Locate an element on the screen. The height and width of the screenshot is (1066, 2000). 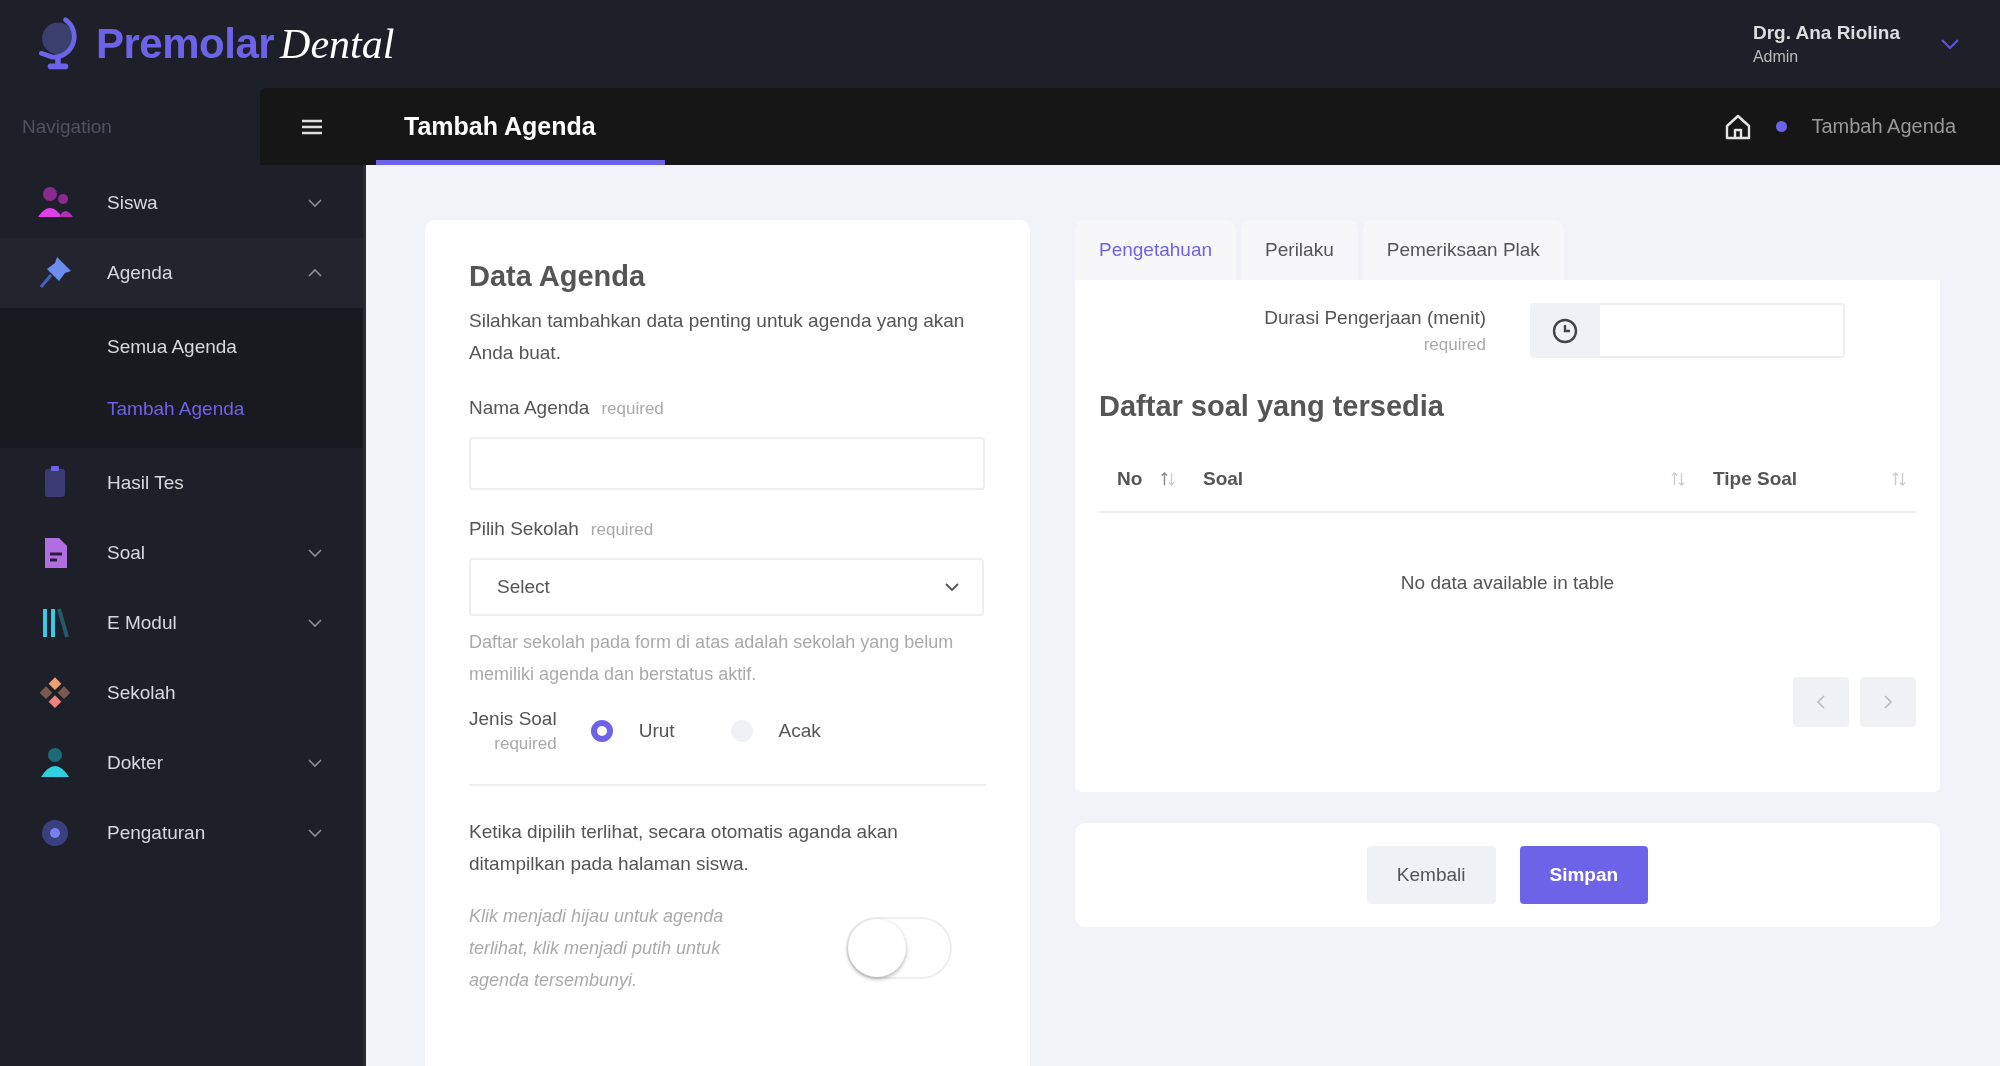
brand-script: Dental is located at coordinates (337, 44).